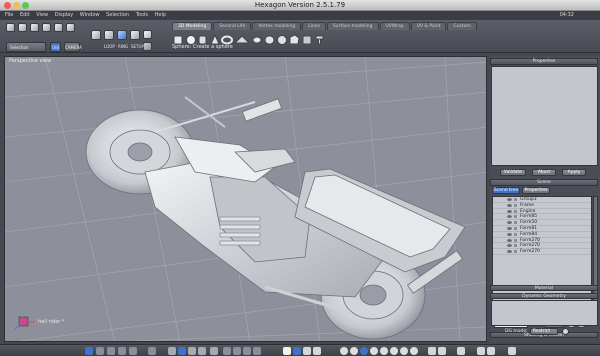 Image resolution: width=600 pixels, height=356 pixels. What do you see at coordinates (70, 27) in the screenshot?
I see `universal-manipulator-icon` at bounding box center [70, 27].